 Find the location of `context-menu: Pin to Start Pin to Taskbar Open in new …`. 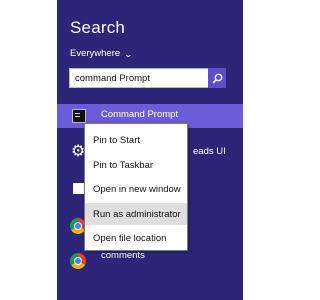

context-menu: Pin to Start Pin to Taskbar Open in new … is located at coordinates (136, 187).